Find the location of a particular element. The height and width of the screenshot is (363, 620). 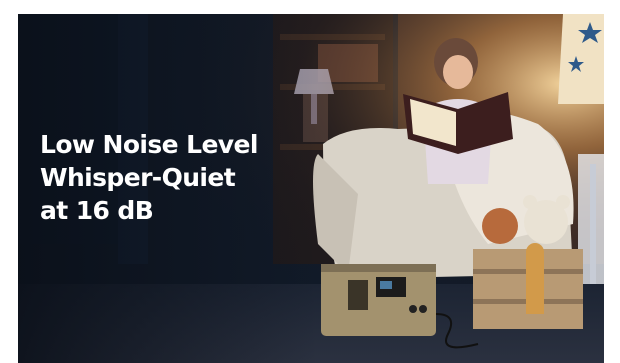

headline-line-2: Whisper-Quiet is located at coordinates (138, 177).